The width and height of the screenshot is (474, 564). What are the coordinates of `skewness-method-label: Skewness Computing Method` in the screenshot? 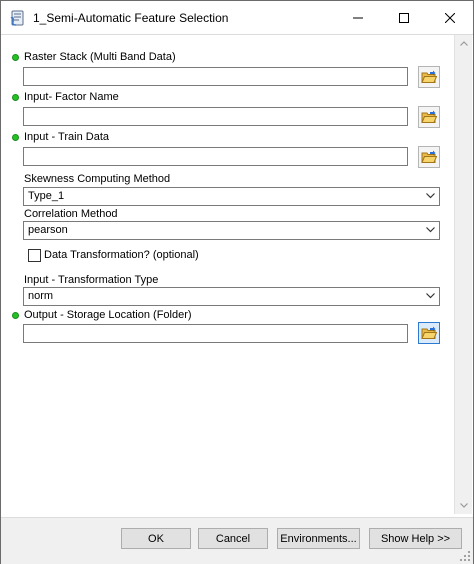 It's located at (97, 179).